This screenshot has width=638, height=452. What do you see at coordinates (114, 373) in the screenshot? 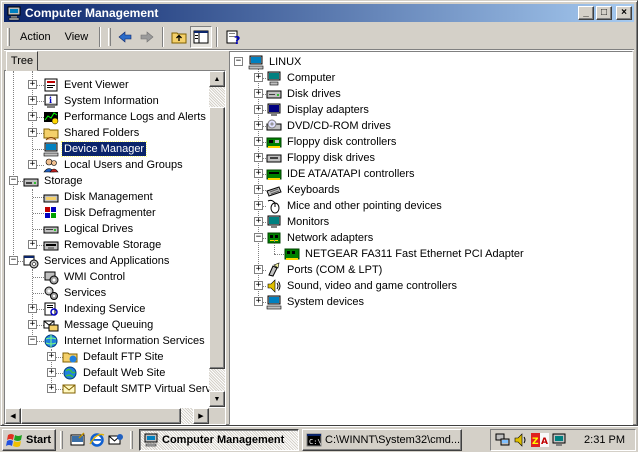
I see `tree-item: Default Web Site` at bounding box center [114, 373].